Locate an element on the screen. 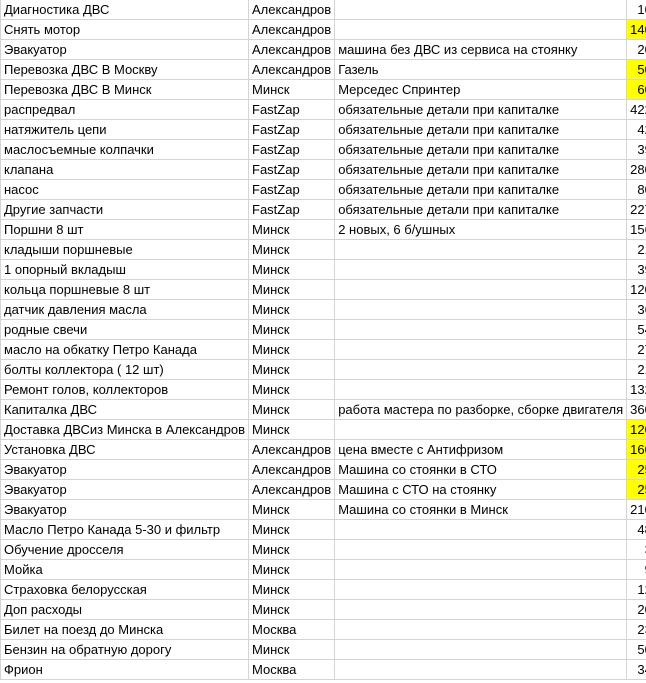 The width and height of the screenshot is (646, 683). cell-item: Капиталка ДВС is located at coordinates (124, 409).